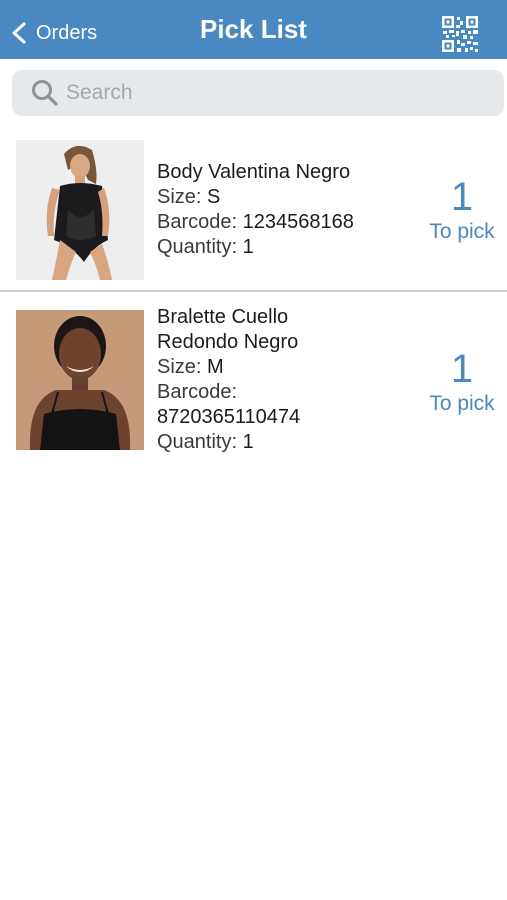  I want to click on search-bar, so click(258, 93).